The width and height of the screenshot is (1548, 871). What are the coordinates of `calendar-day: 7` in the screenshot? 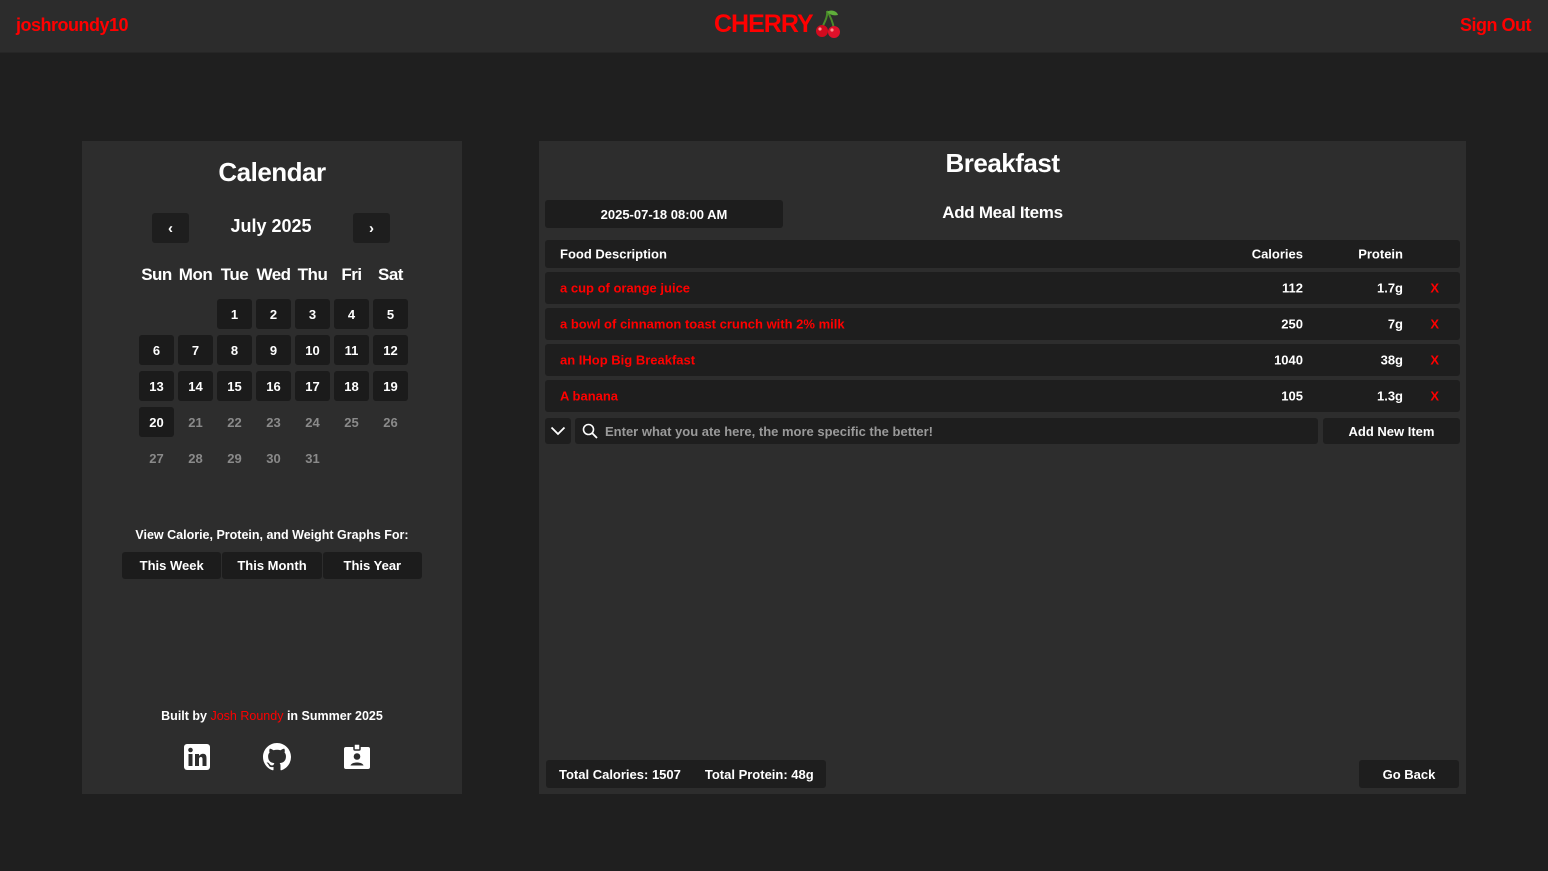 It's located at (195, 350).